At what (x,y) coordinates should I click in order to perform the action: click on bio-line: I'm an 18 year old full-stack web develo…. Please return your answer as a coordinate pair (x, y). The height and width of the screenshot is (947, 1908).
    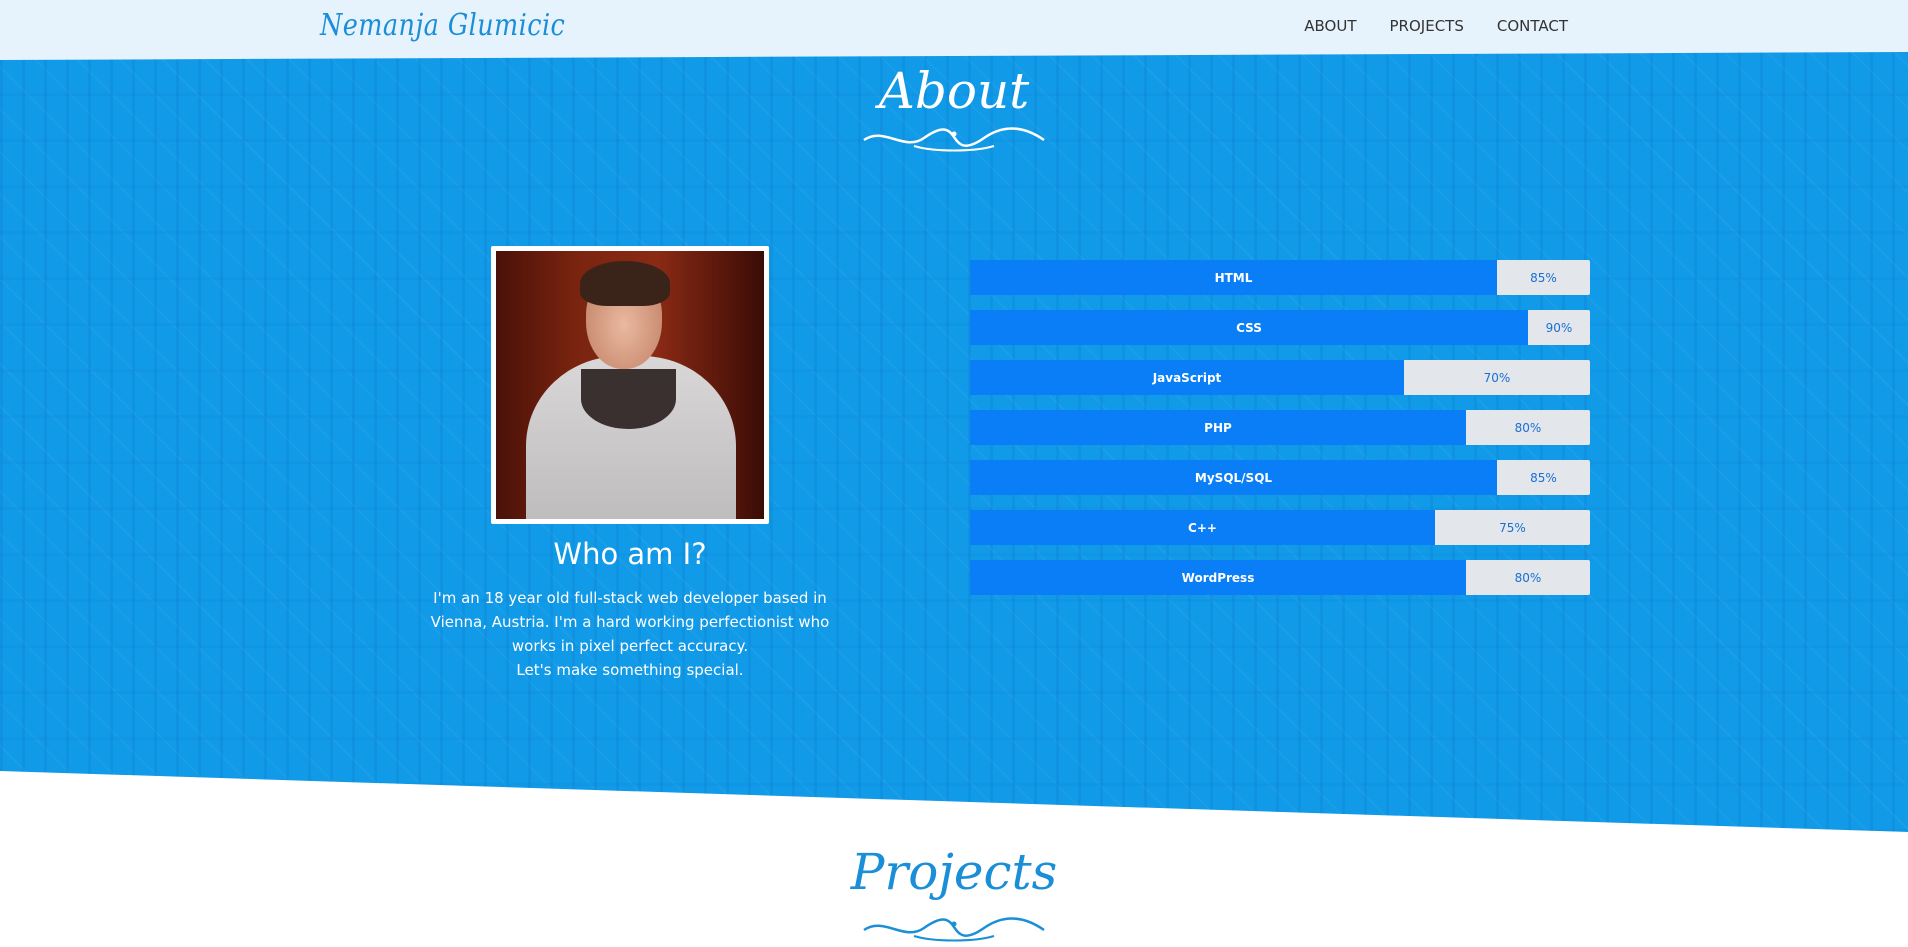
    Looking at the image, I should click on (630, 598).